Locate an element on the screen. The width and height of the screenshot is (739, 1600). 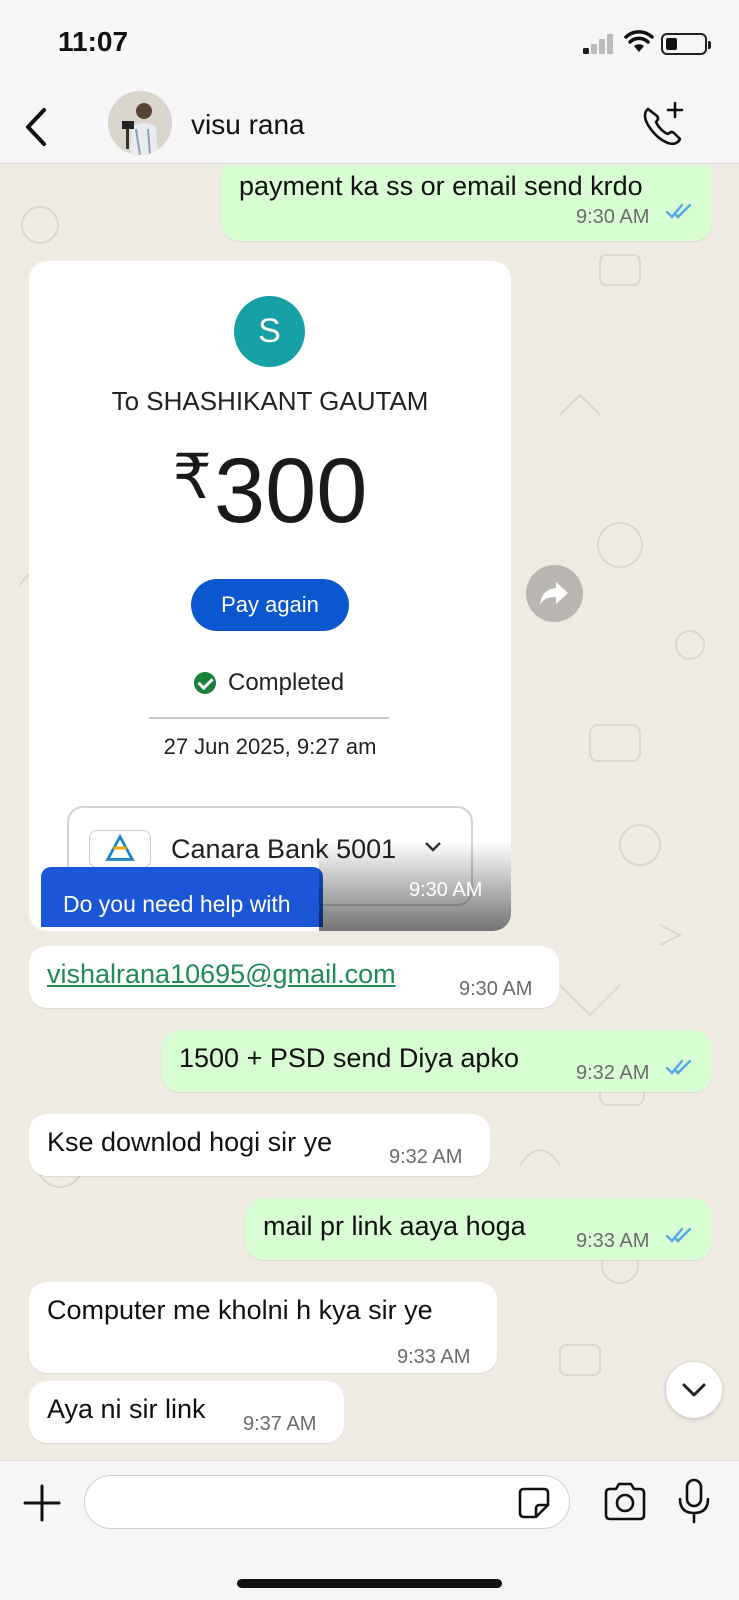
sticker-icon is located at coordinates (534, 1503).